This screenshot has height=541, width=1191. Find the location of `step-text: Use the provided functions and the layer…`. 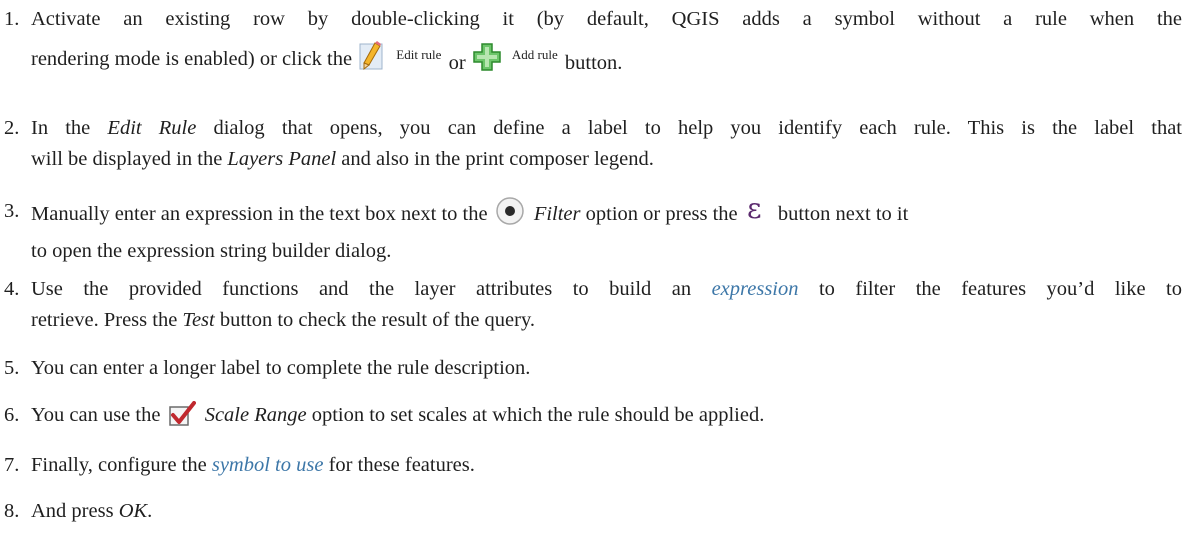

step-text: Use the provided functions and the layer… is located at coordinates (371, 289).